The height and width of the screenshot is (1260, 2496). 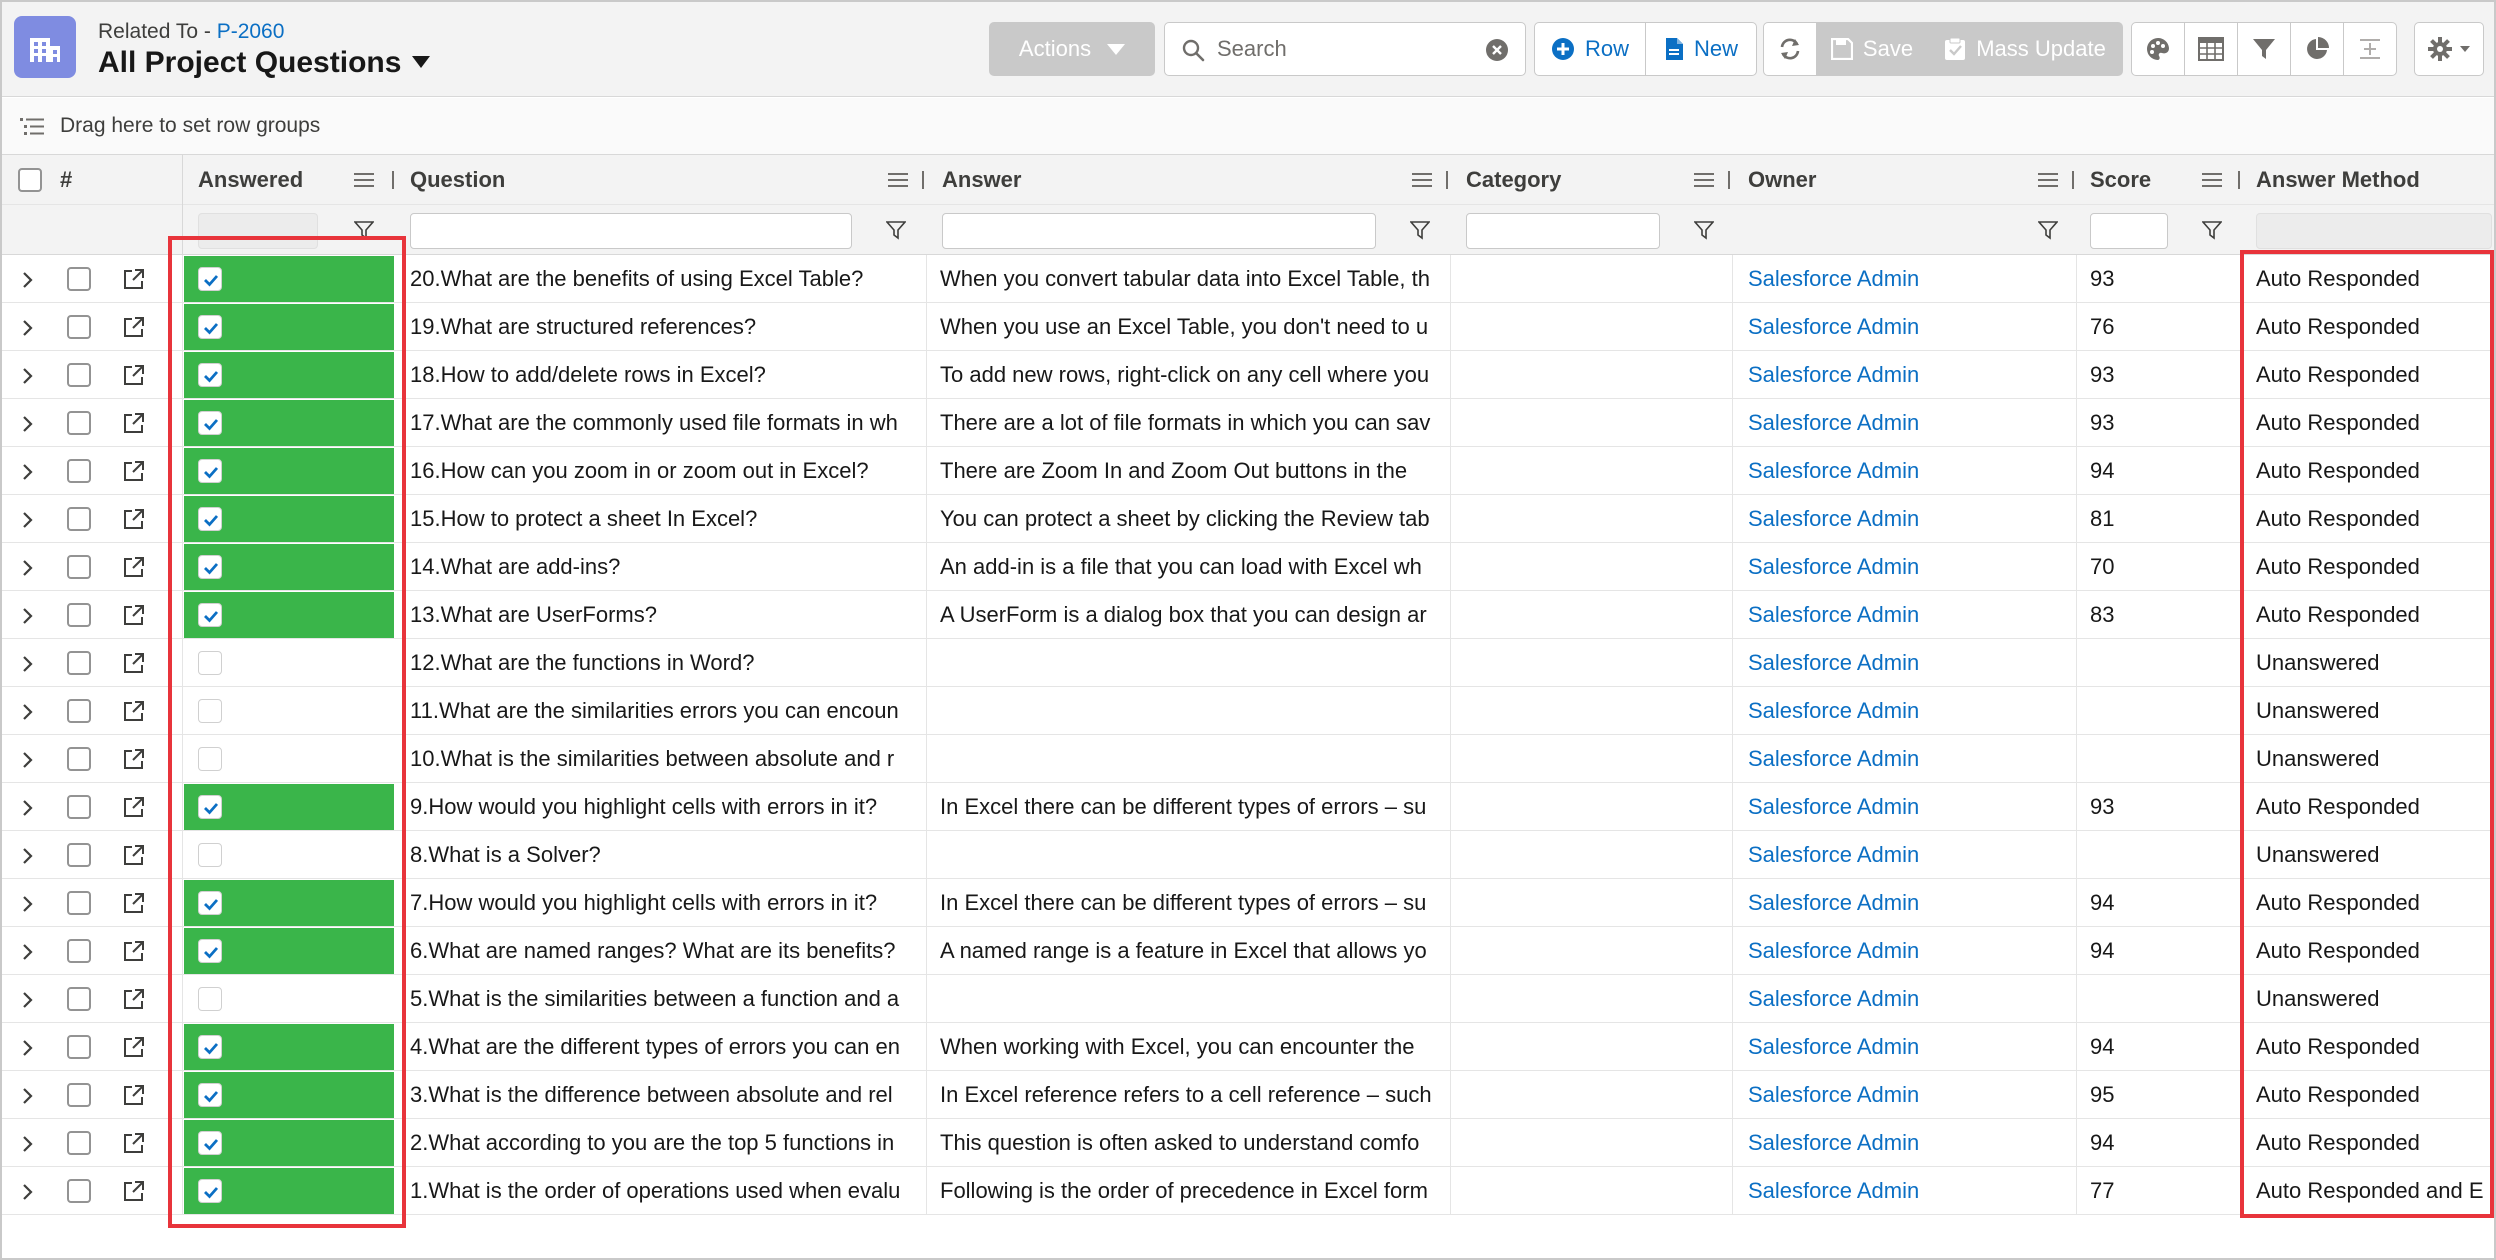 What do you see at coordinates (2164, 519) in the screenshot?
I see `score-cell: 81` at bounding box center [2164, 519].